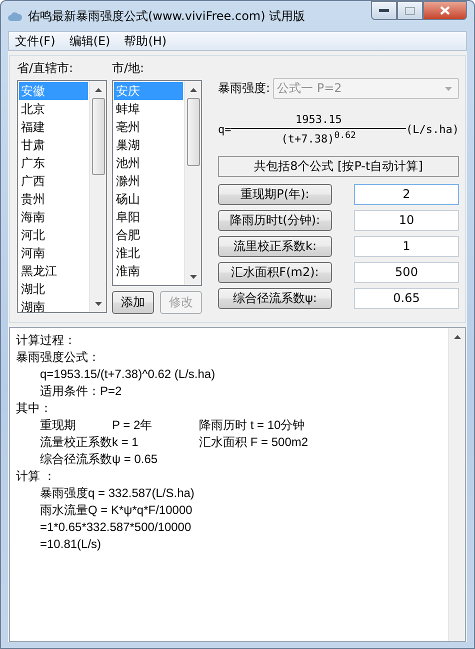 The height and width of the screenshot is (649, 475). Describe the element at coordinates (90, 442) in the screenshot. I see `result-text: 流量校正系数k = 1` at that location.